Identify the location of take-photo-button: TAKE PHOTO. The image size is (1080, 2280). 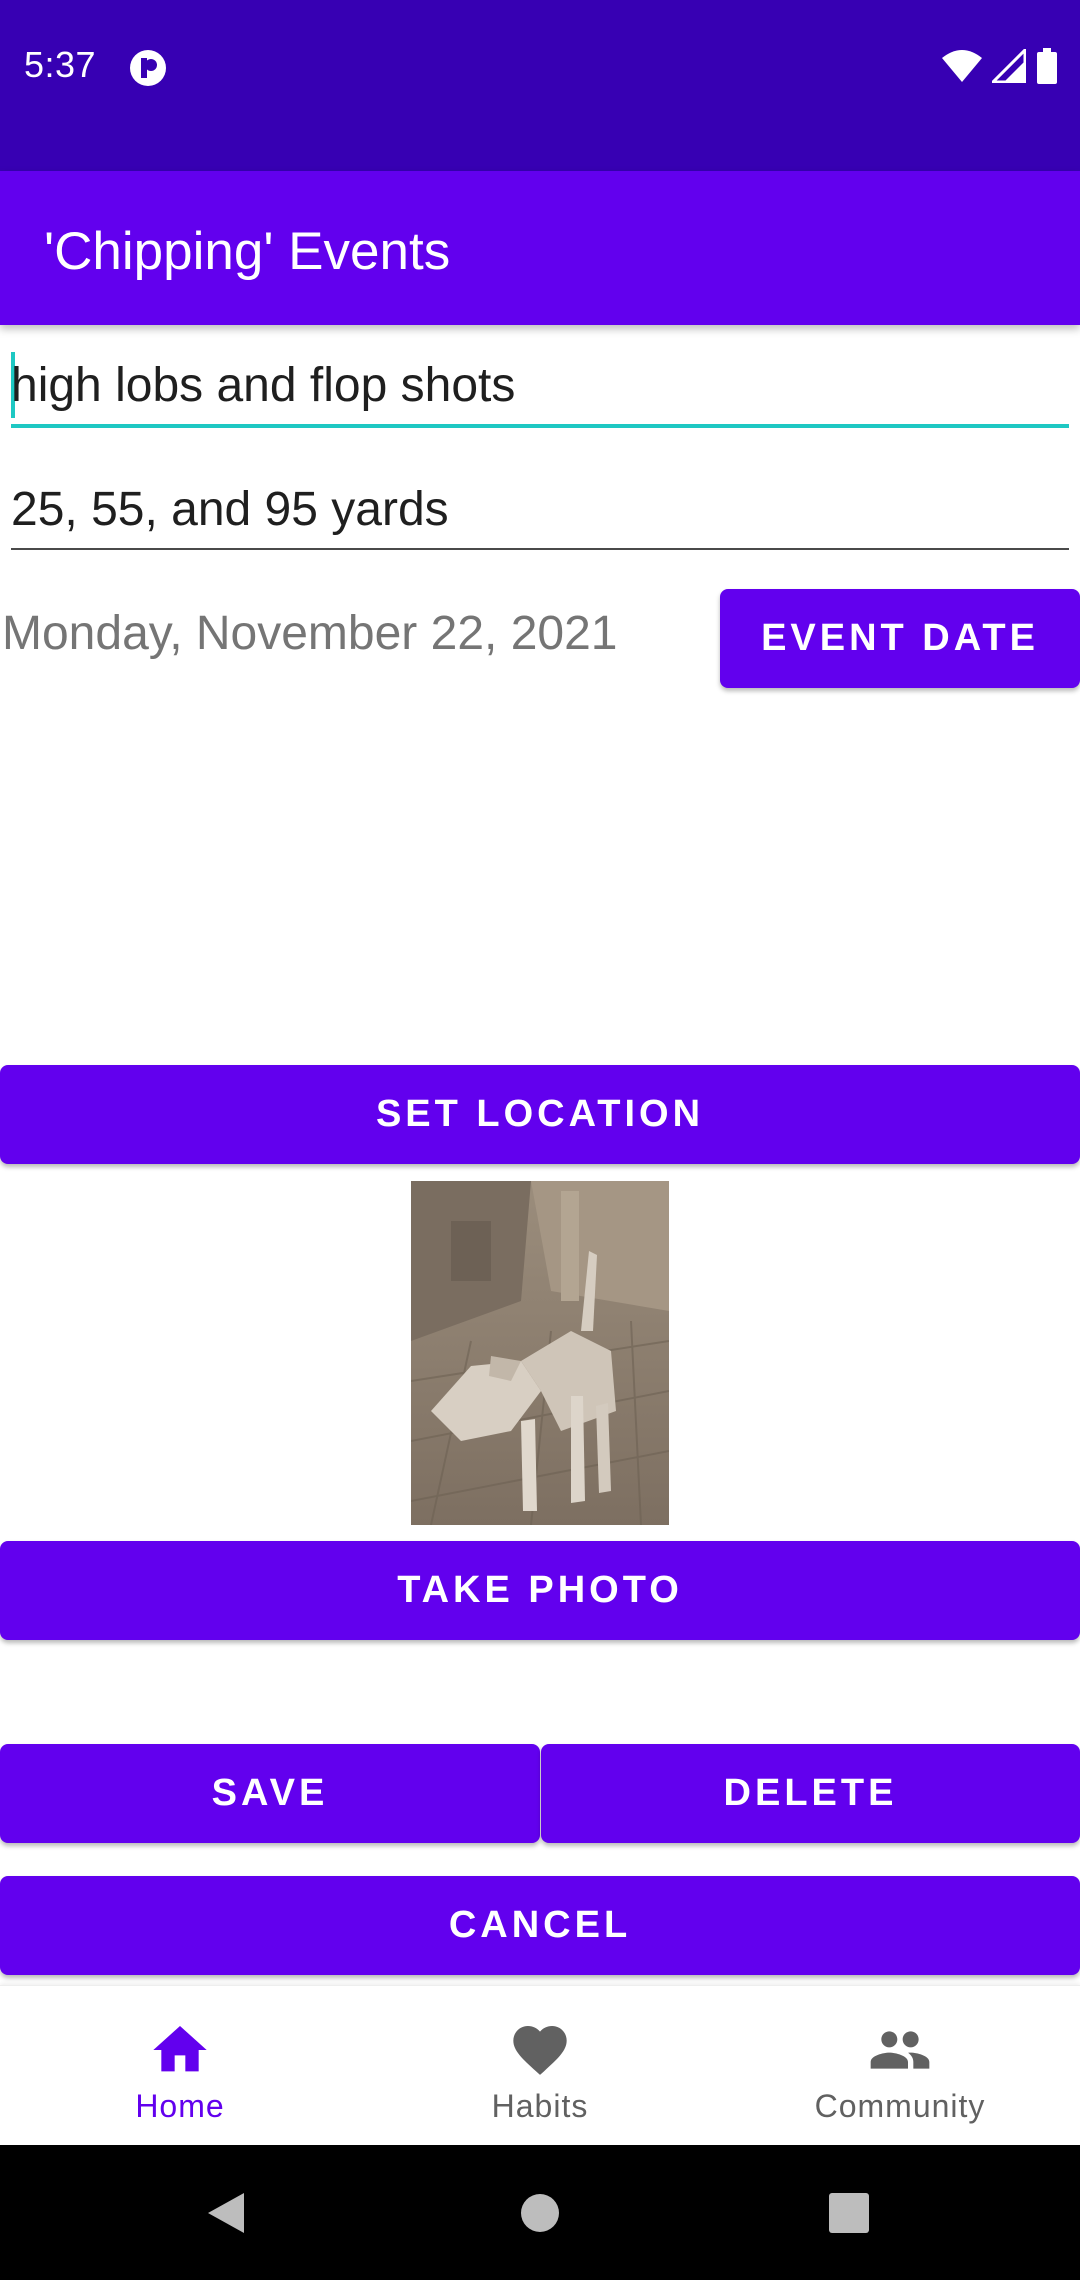
(540, 1590).